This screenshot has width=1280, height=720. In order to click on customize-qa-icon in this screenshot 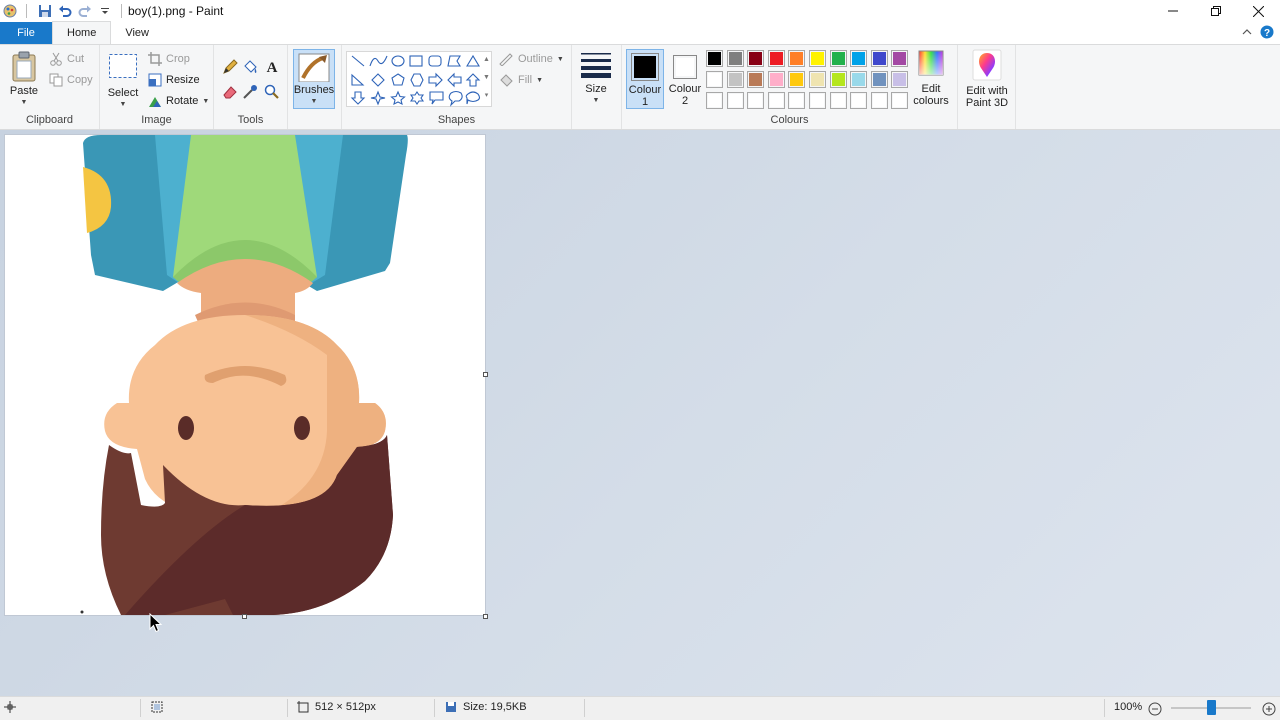, I will do `click(105, 11)`.